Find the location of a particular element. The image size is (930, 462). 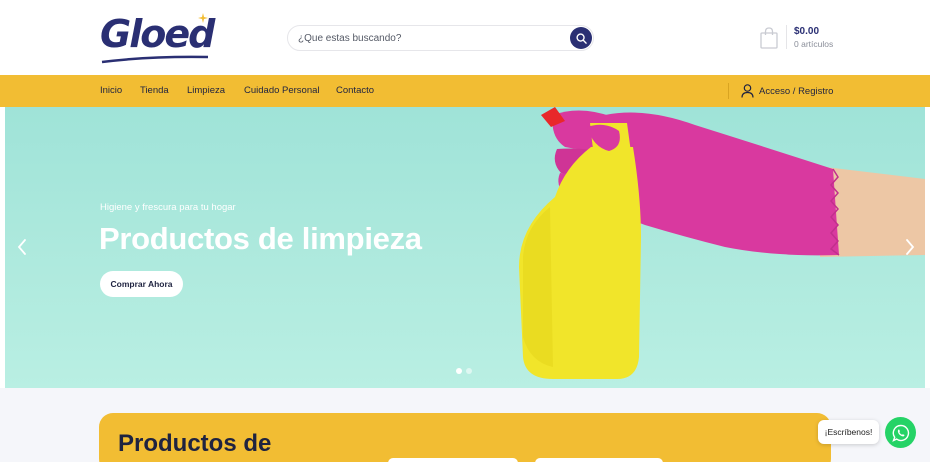

nav-item-inicio: Inicio is located at coordinates (111, 90).